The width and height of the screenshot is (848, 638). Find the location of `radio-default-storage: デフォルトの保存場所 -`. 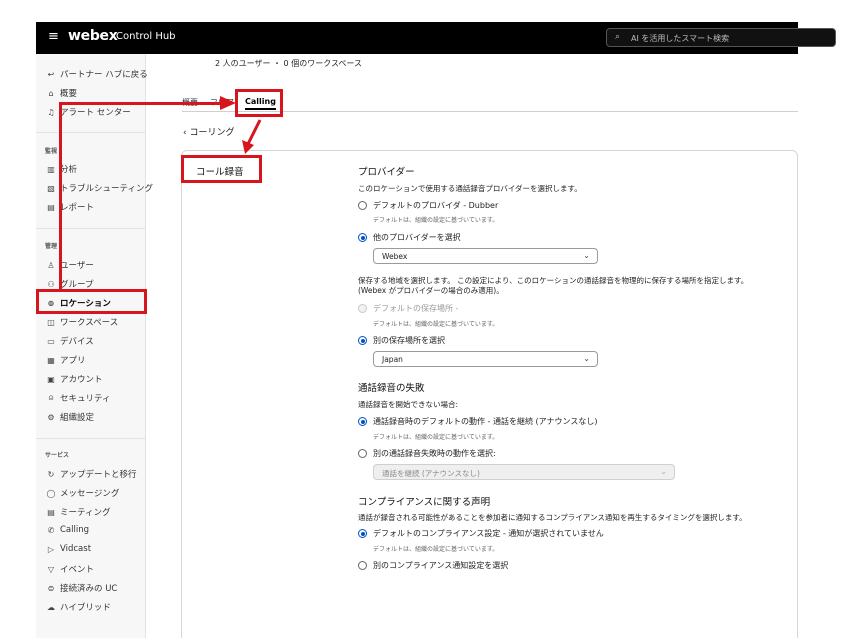

radio-default-storage: デフォルトの保存場所 - is located at coordinates (408, 308).